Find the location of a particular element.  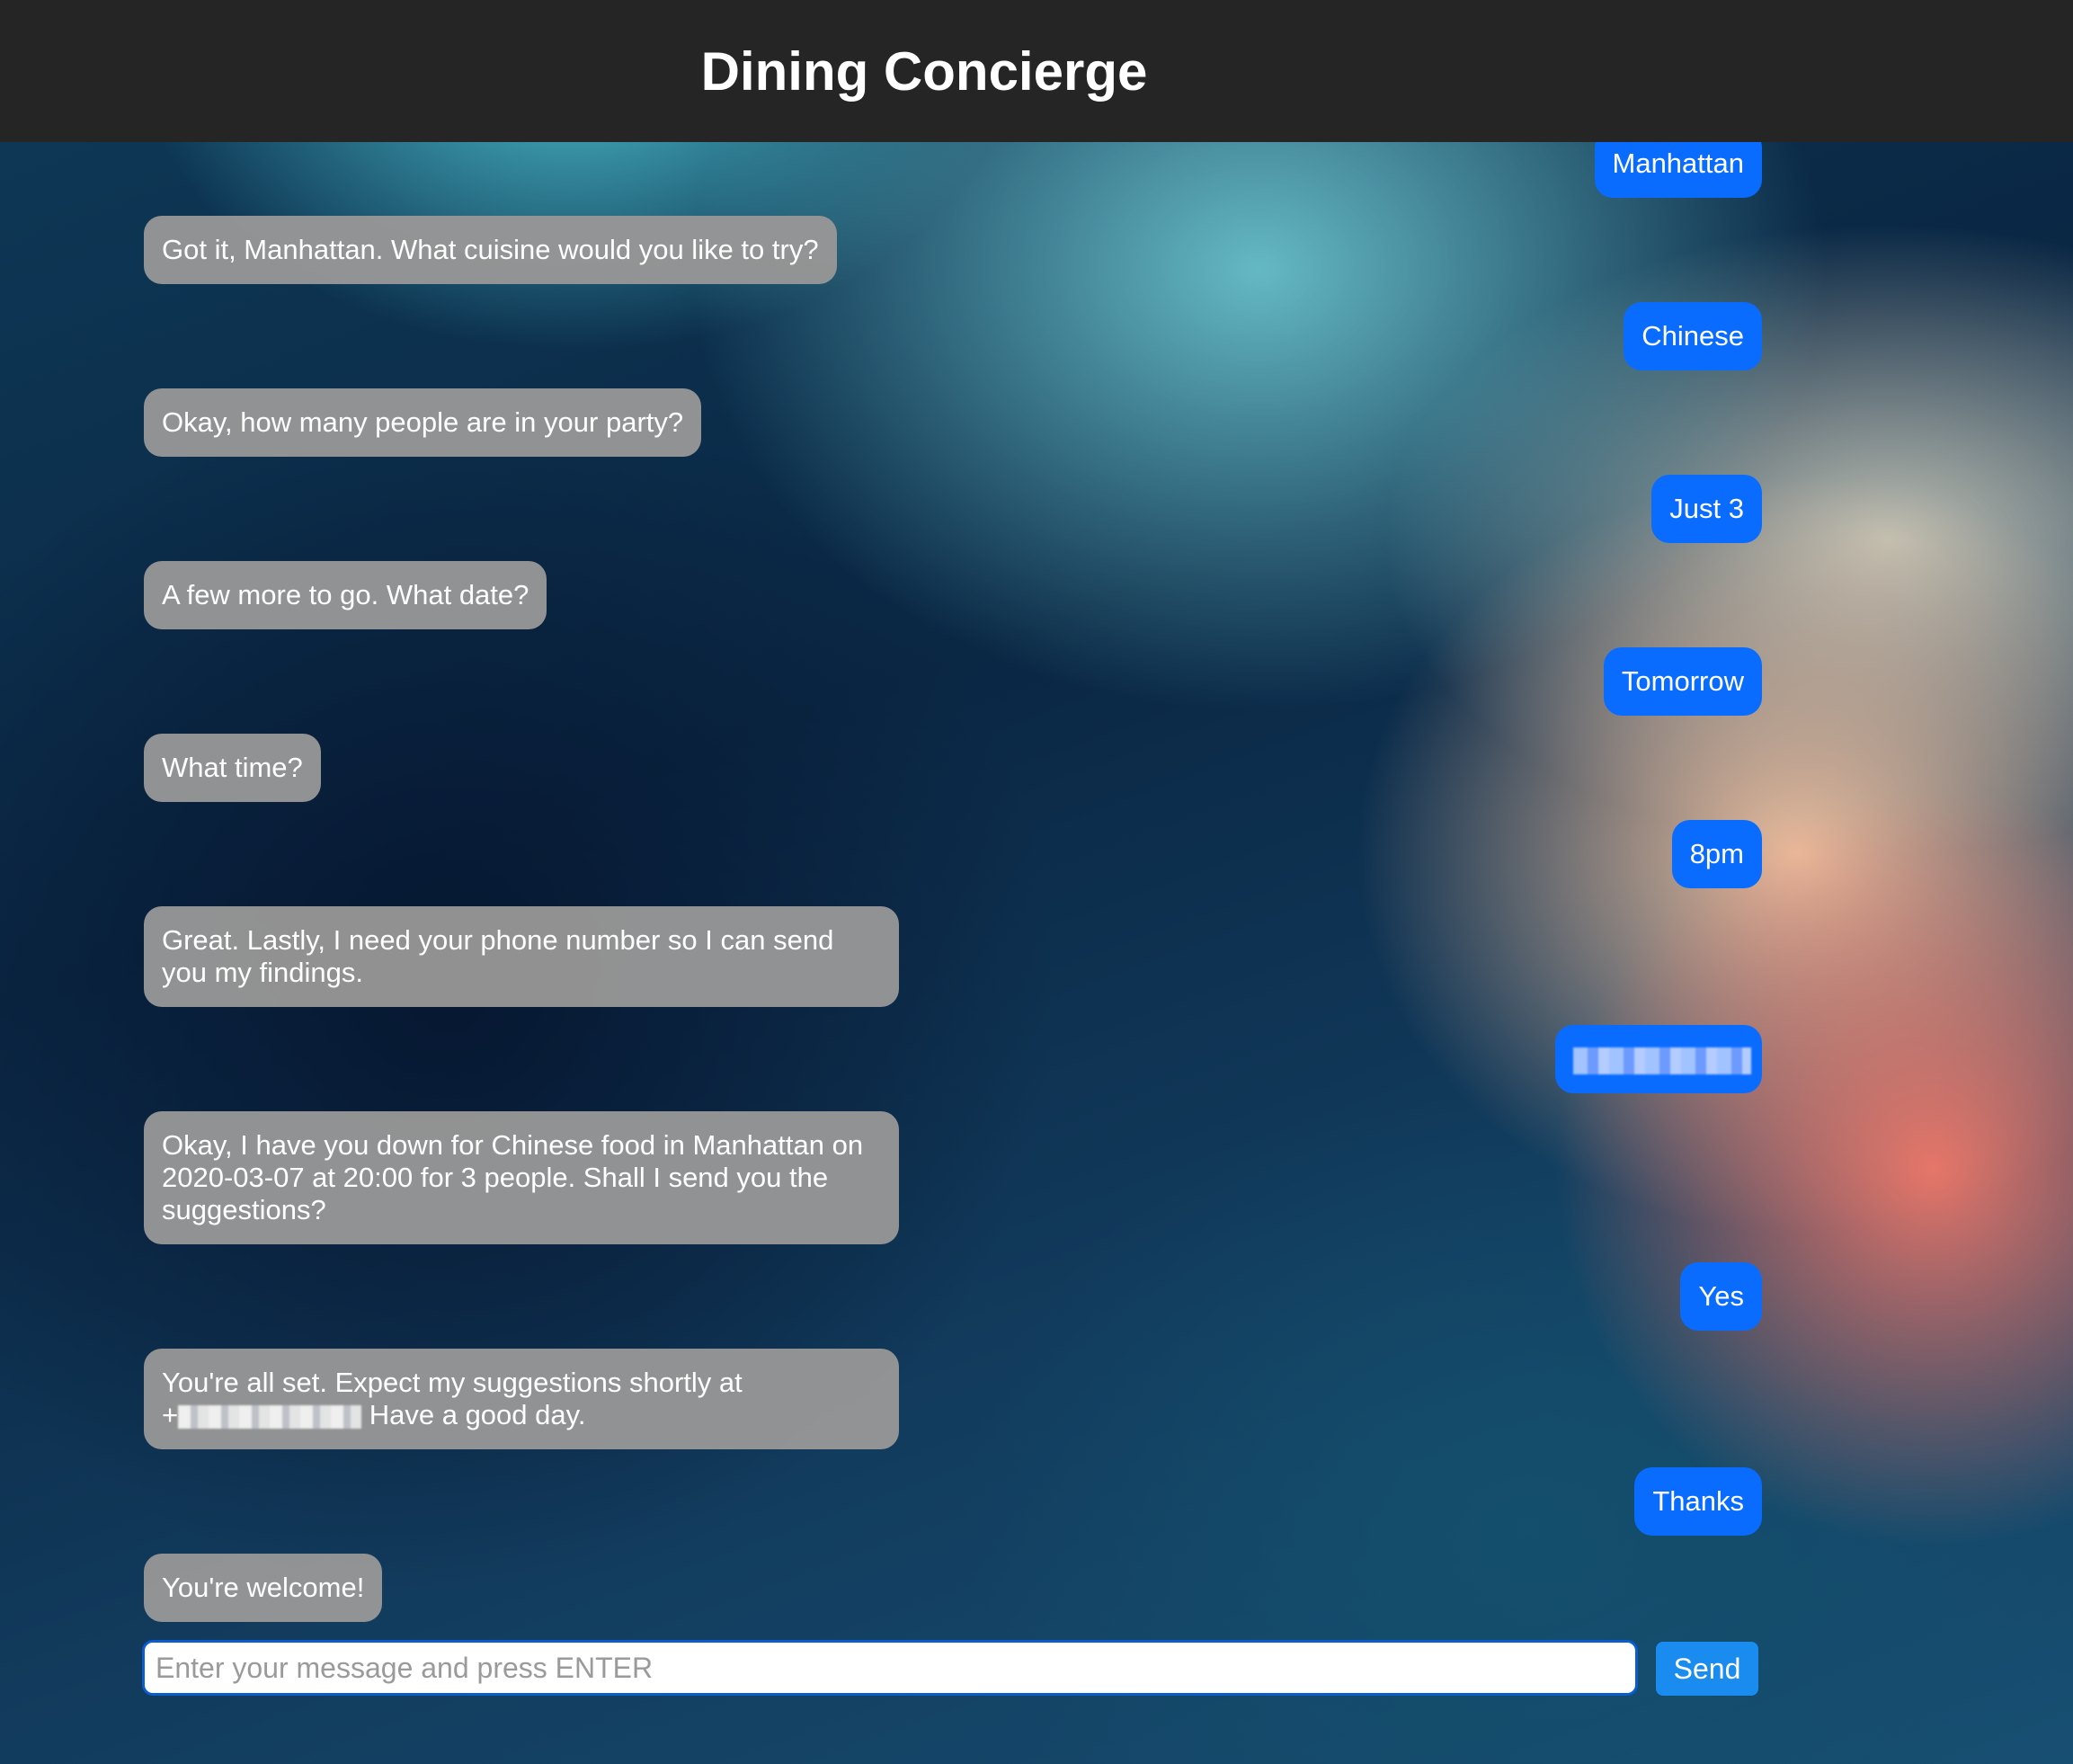

send-button: Send is located at coordinates (1707, 1669).